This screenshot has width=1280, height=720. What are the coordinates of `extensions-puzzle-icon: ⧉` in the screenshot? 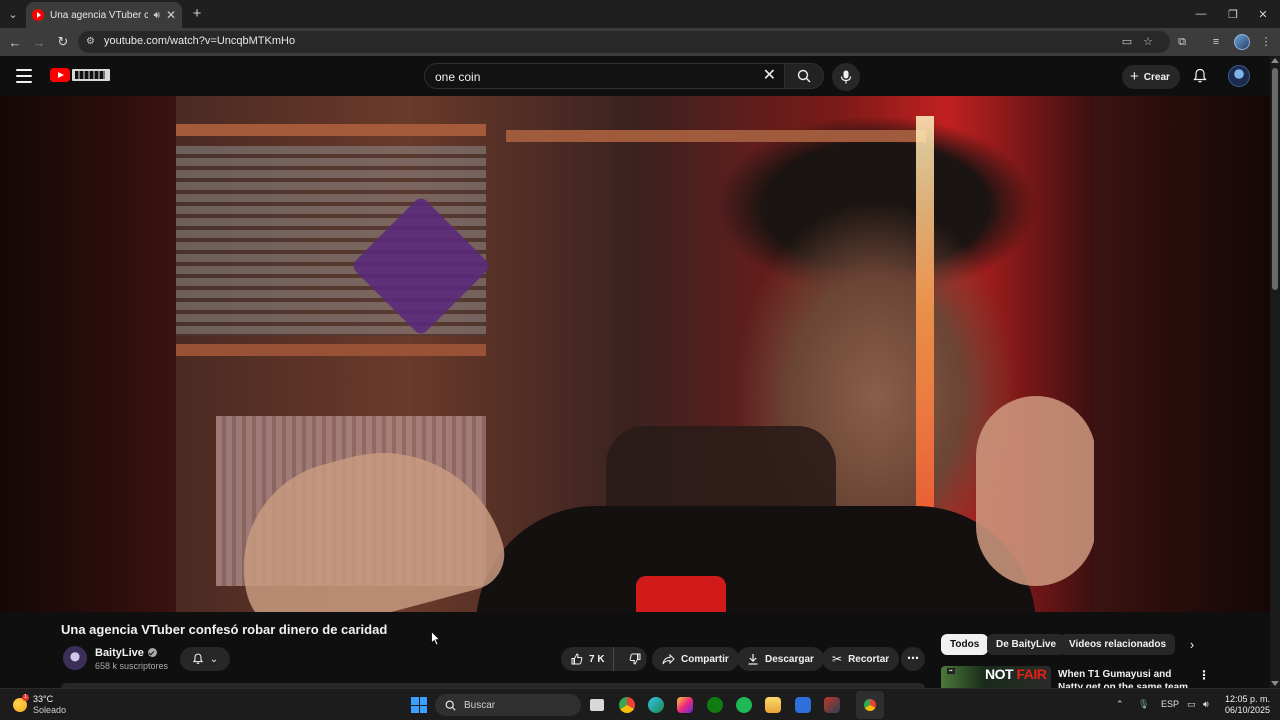 It's located at (1182, 42).